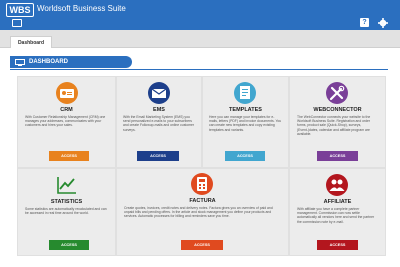  Describe the element at coordinates (383, 23) in the screenshot. I see `gear-icon` at that location.